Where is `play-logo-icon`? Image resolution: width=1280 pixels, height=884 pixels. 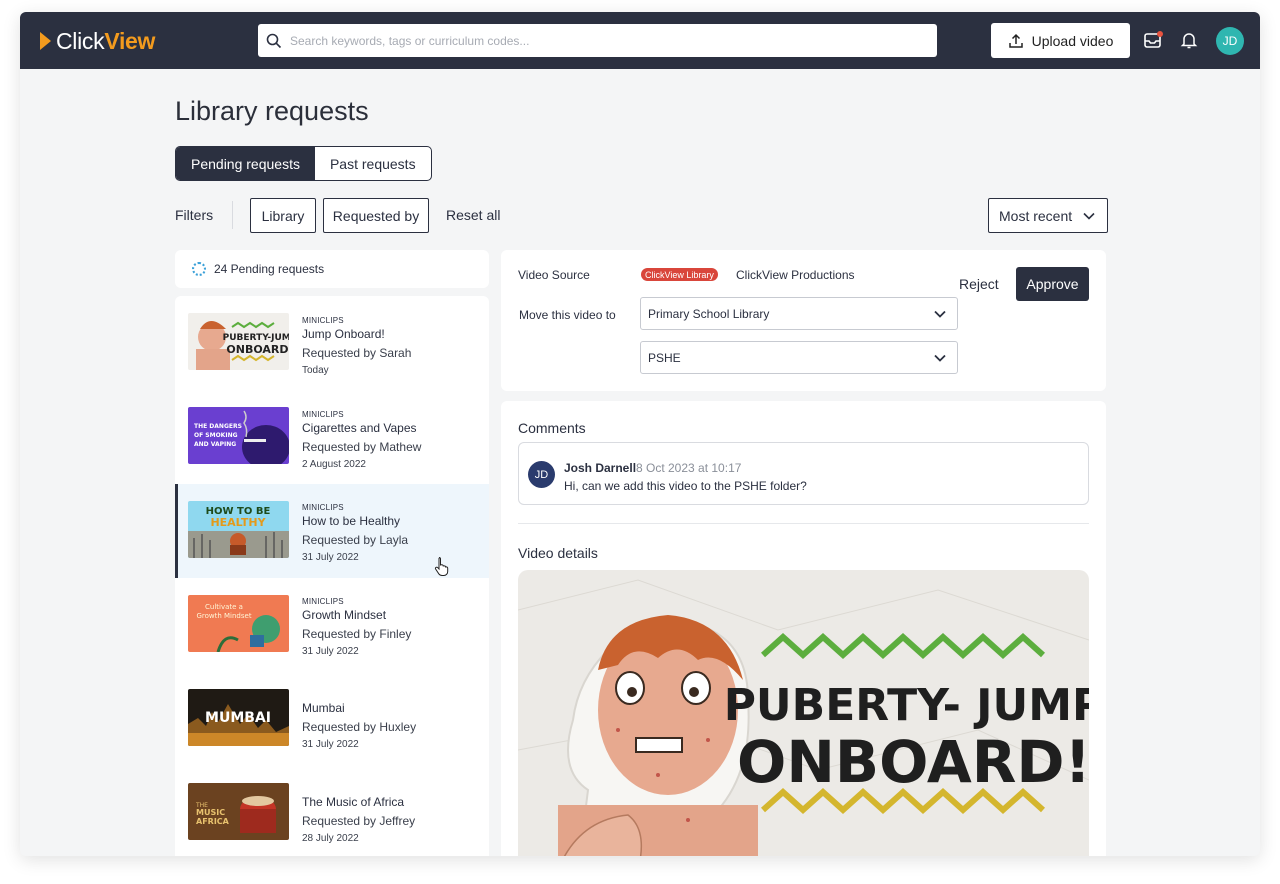 play-logo-icon is located at coordinates (45, 41).